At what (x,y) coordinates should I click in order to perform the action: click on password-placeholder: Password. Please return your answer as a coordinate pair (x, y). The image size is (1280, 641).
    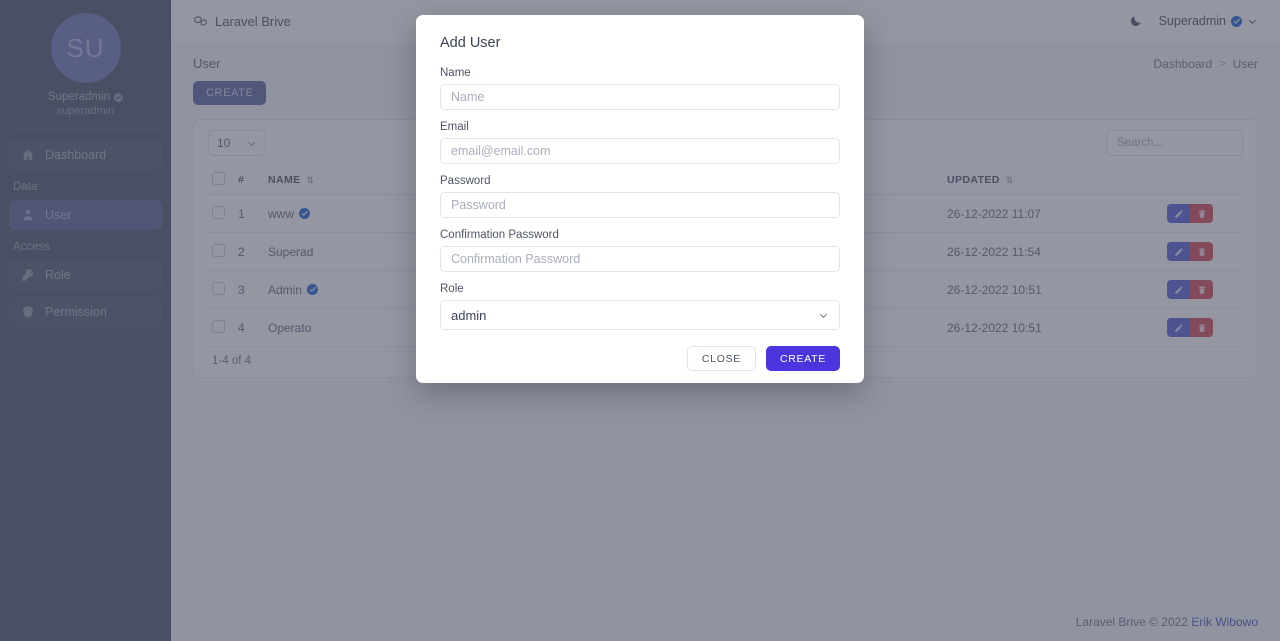
    Looking at the image, I should click on (478, 205).